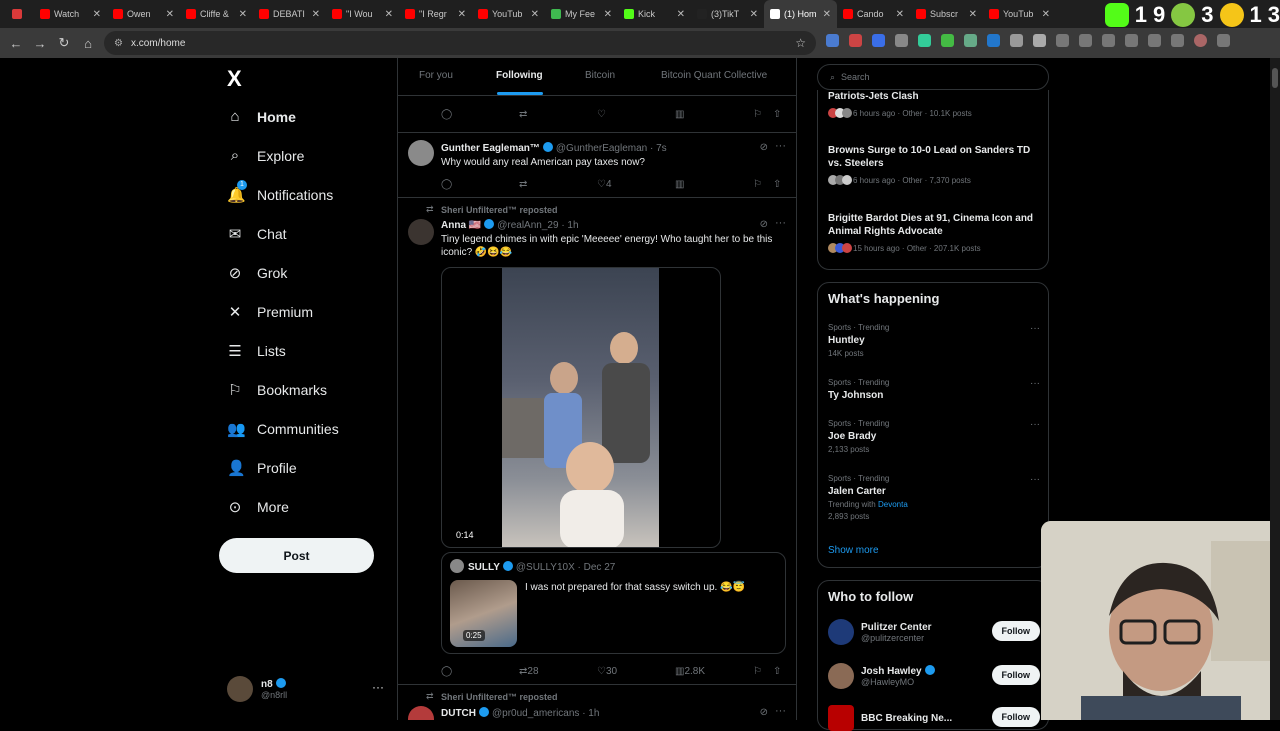 This screenshot has height=731, width=1280. I want to click on nav-item-explore: ⌕ Explore, so click(266, 155).